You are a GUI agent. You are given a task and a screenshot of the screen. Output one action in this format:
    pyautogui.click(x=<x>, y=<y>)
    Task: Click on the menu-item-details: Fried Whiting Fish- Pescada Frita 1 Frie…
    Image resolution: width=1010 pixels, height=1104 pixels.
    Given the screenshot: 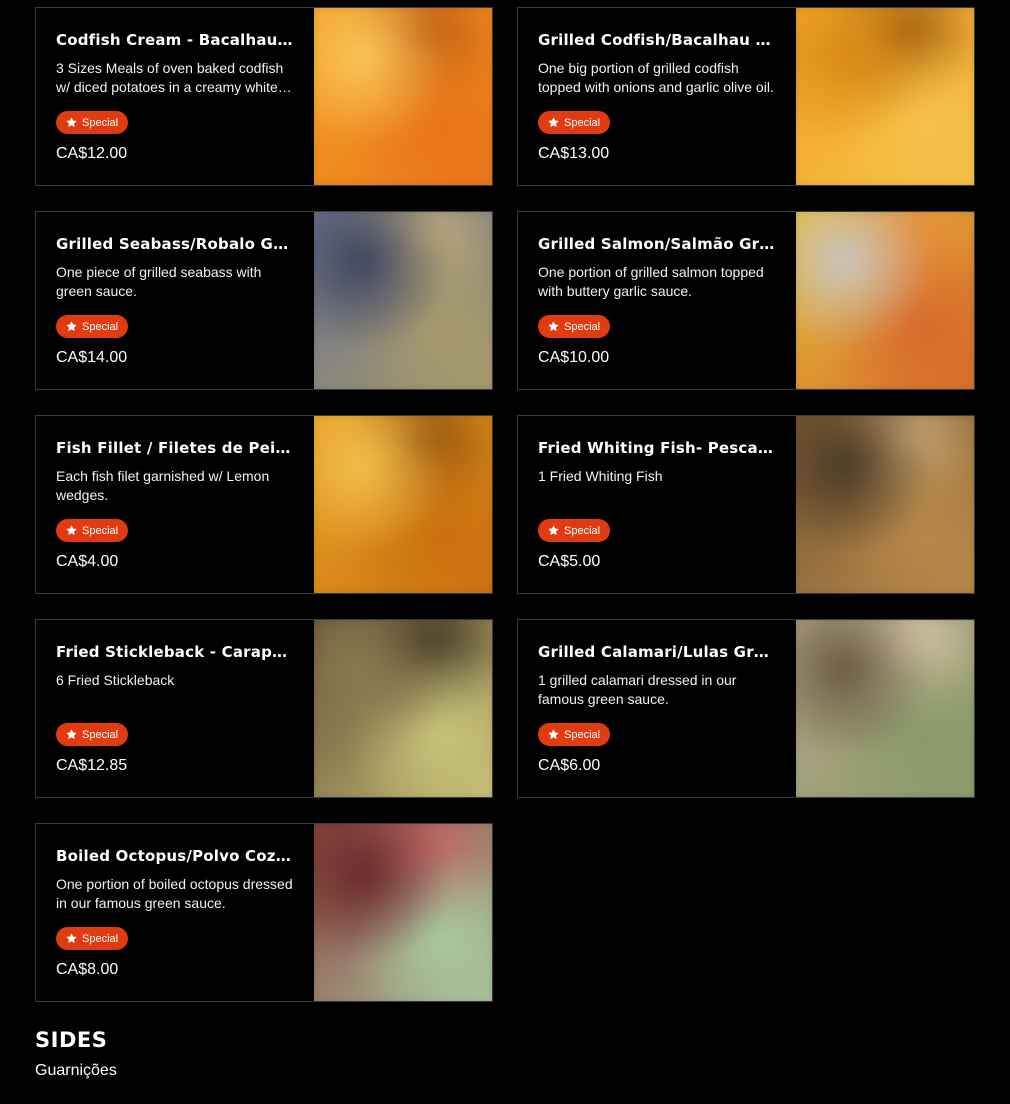 What is the action you would take?
    pyautogui.click(x=657, y=504)
    